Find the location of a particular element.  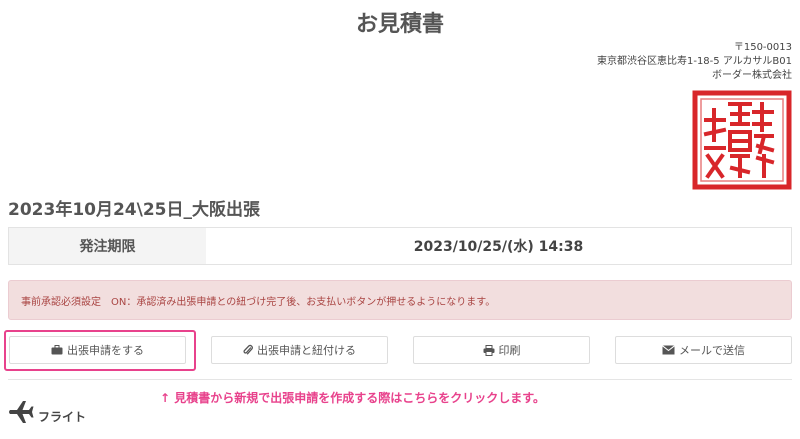

deadline-label: 発注期限 is located at coordinates (107, 246).